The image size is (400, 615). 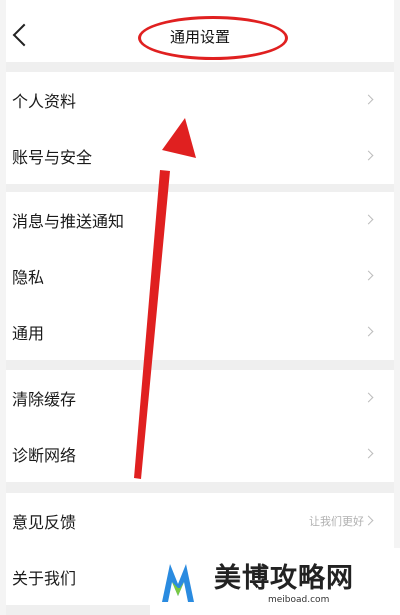 I want to click on settings-item-label: 个人资料, so click(x=44, y=101).